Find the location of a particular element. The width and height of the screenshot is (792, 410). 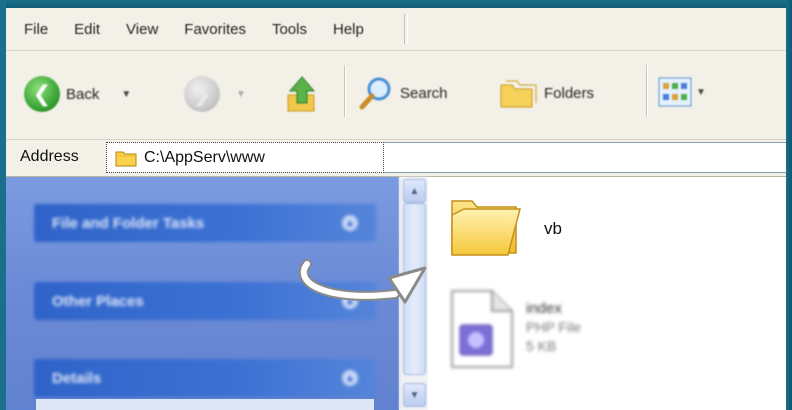

scroll-up-arrow-icon: ▲ is located at coordinates (414, 191).